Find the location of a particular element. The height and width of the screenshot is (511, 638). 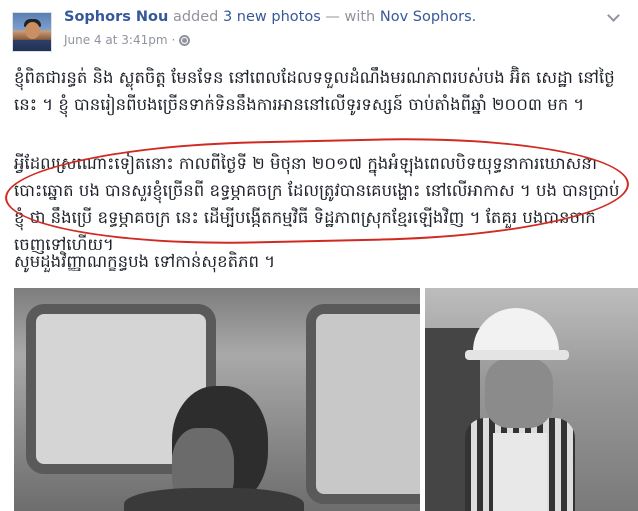

photo-shirt is located at coordinates (520, 472).